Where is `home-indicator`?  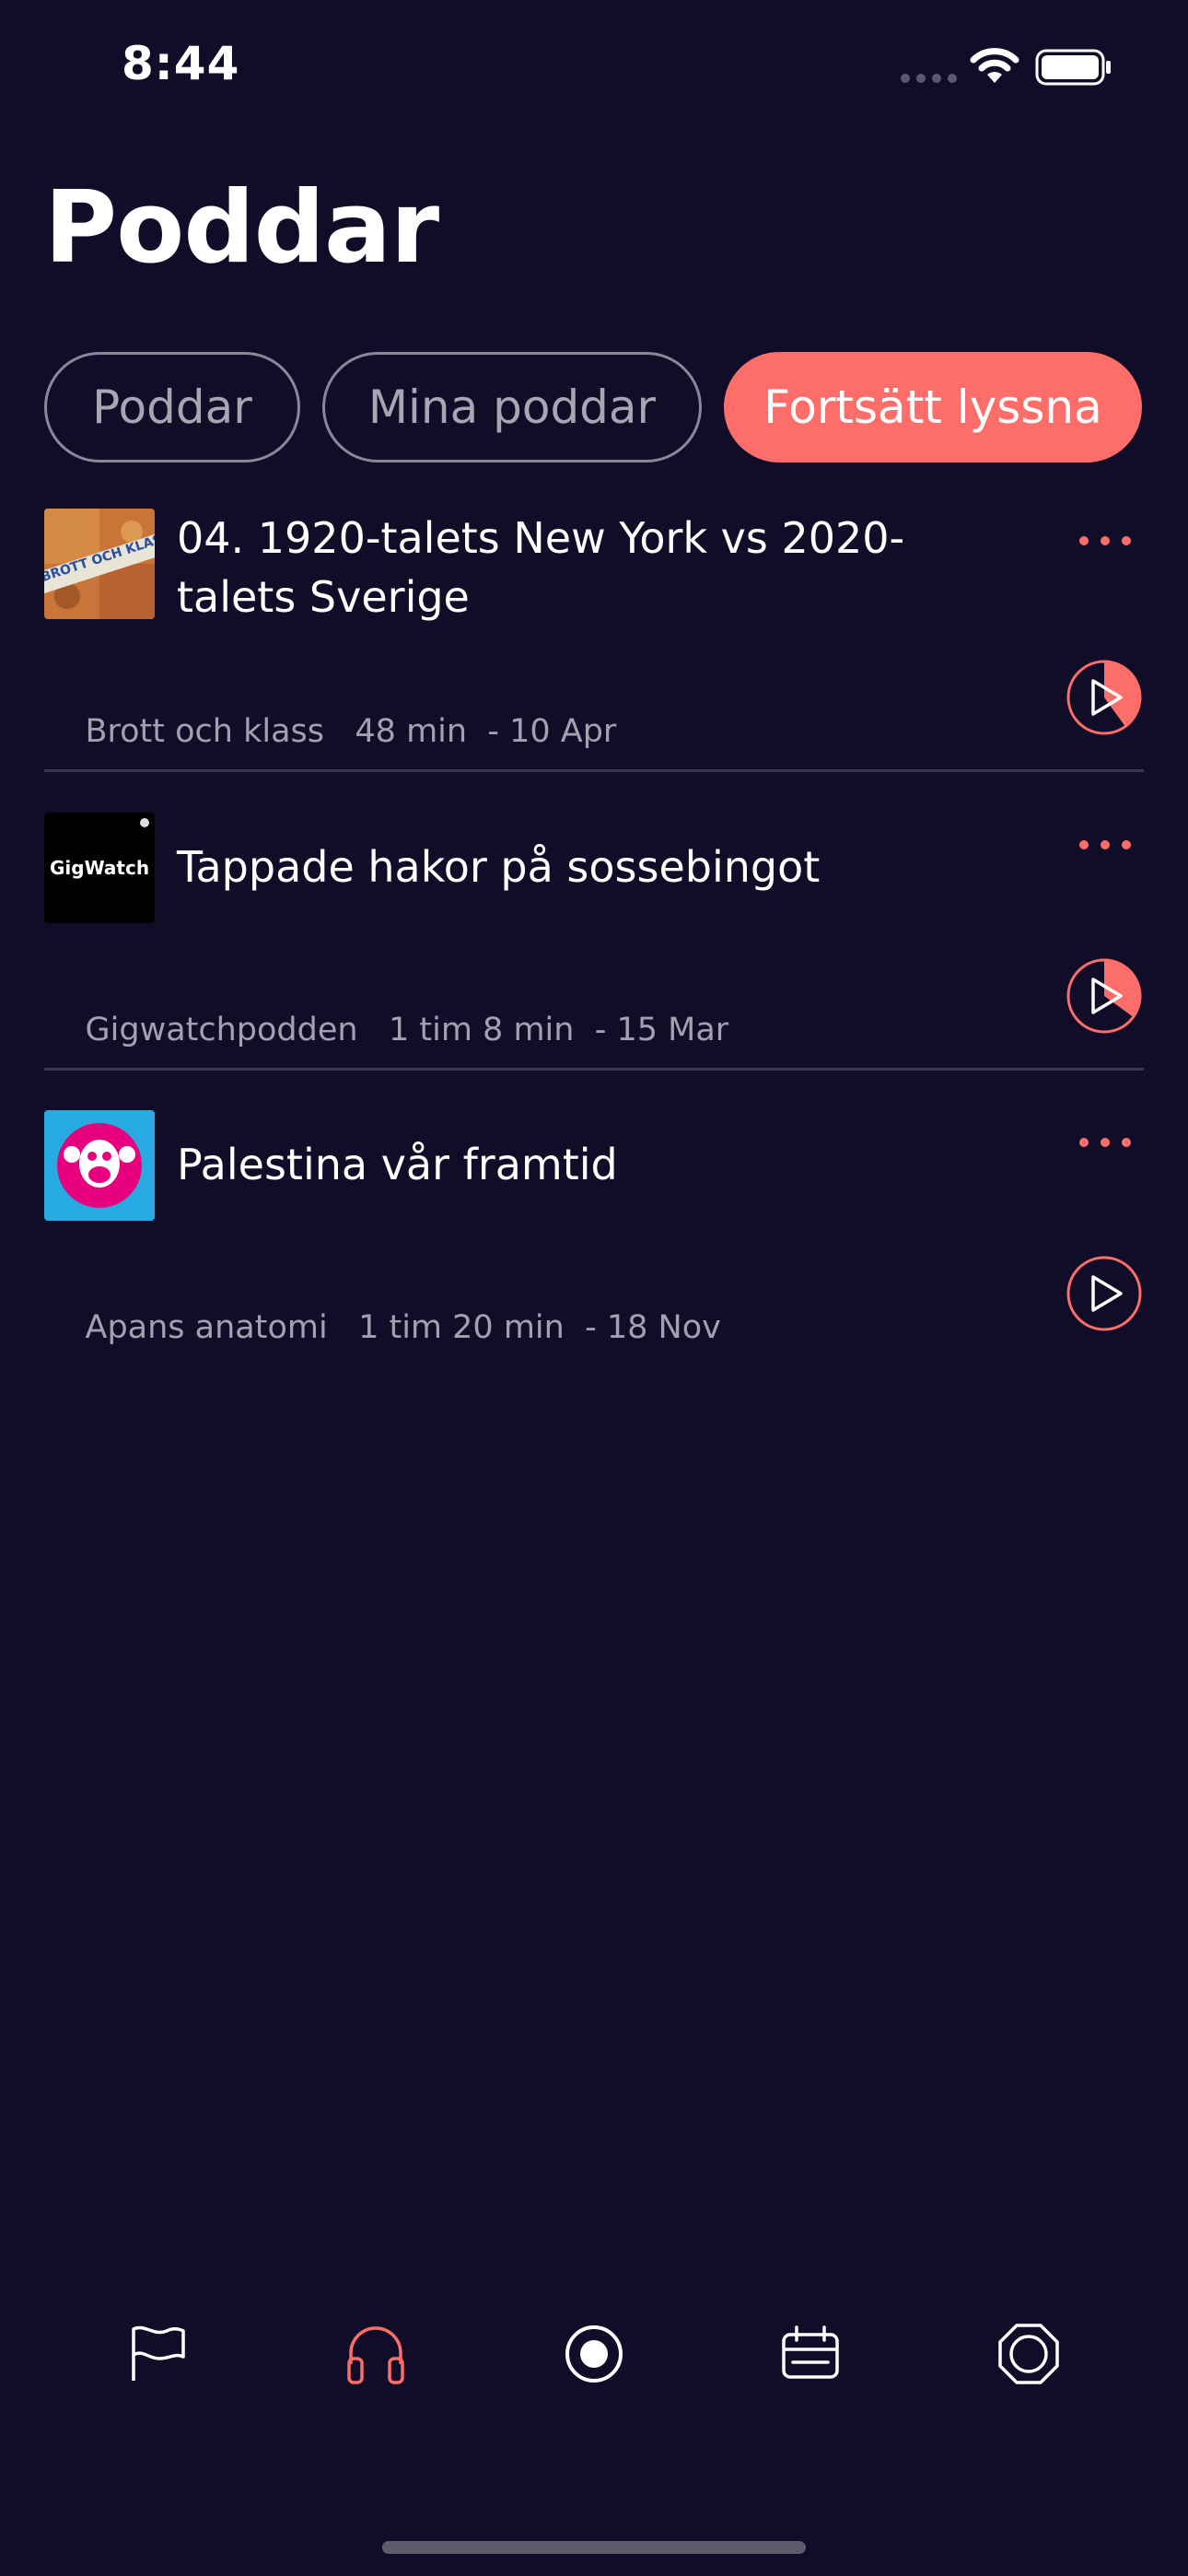 home-indicator is located at coordinates (594, 2547).